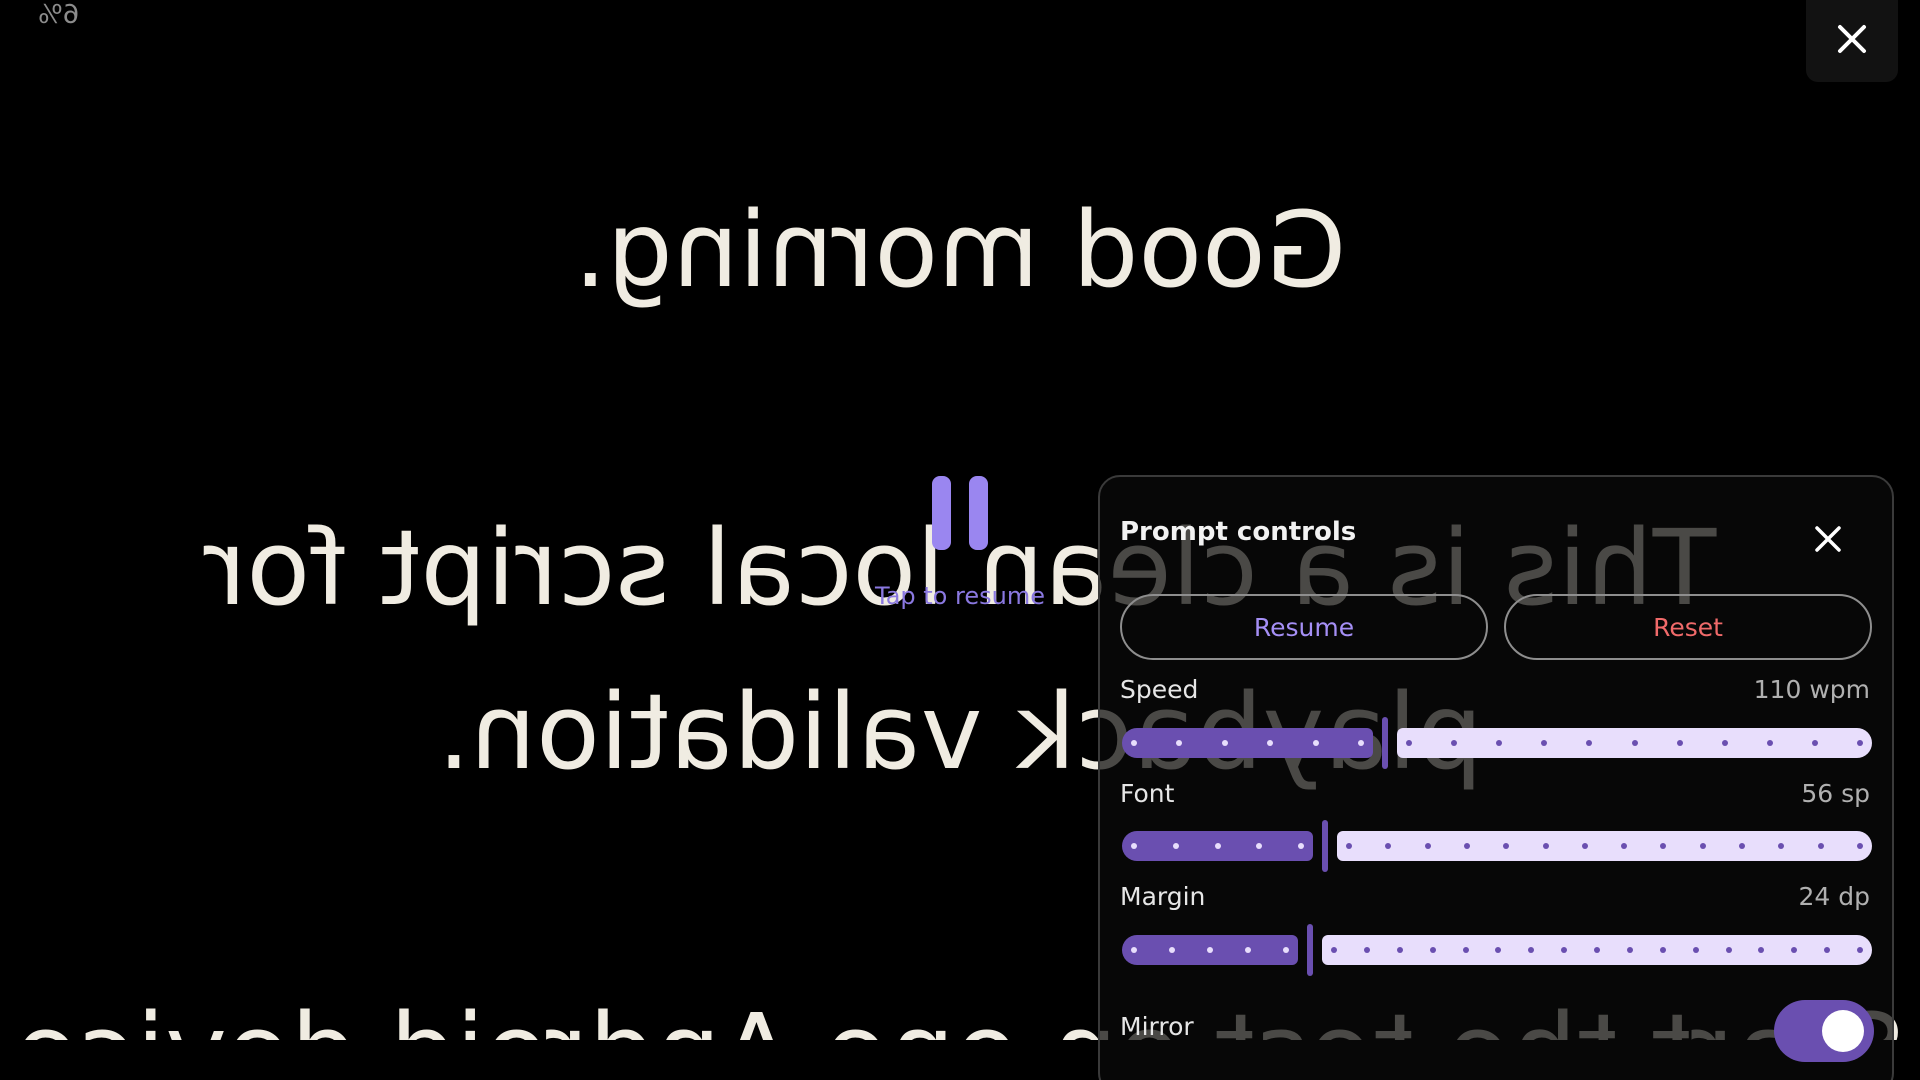  What do you see at coordinates (1835, 793) in the screenshot?
I see `font-value: 56 sp` at bounding box center [1835, 793].